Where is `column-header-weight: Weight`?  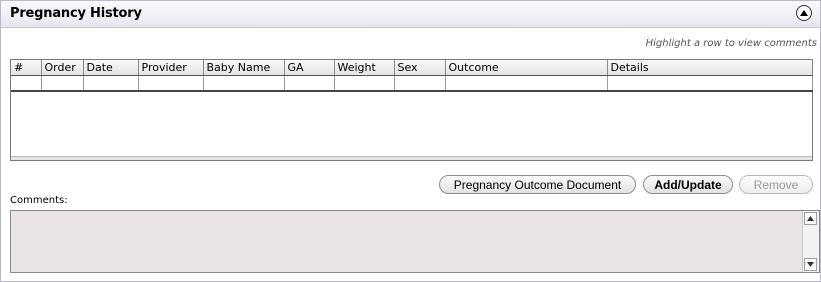 column-header-weight: Weight is located at coordinates (364, 68).